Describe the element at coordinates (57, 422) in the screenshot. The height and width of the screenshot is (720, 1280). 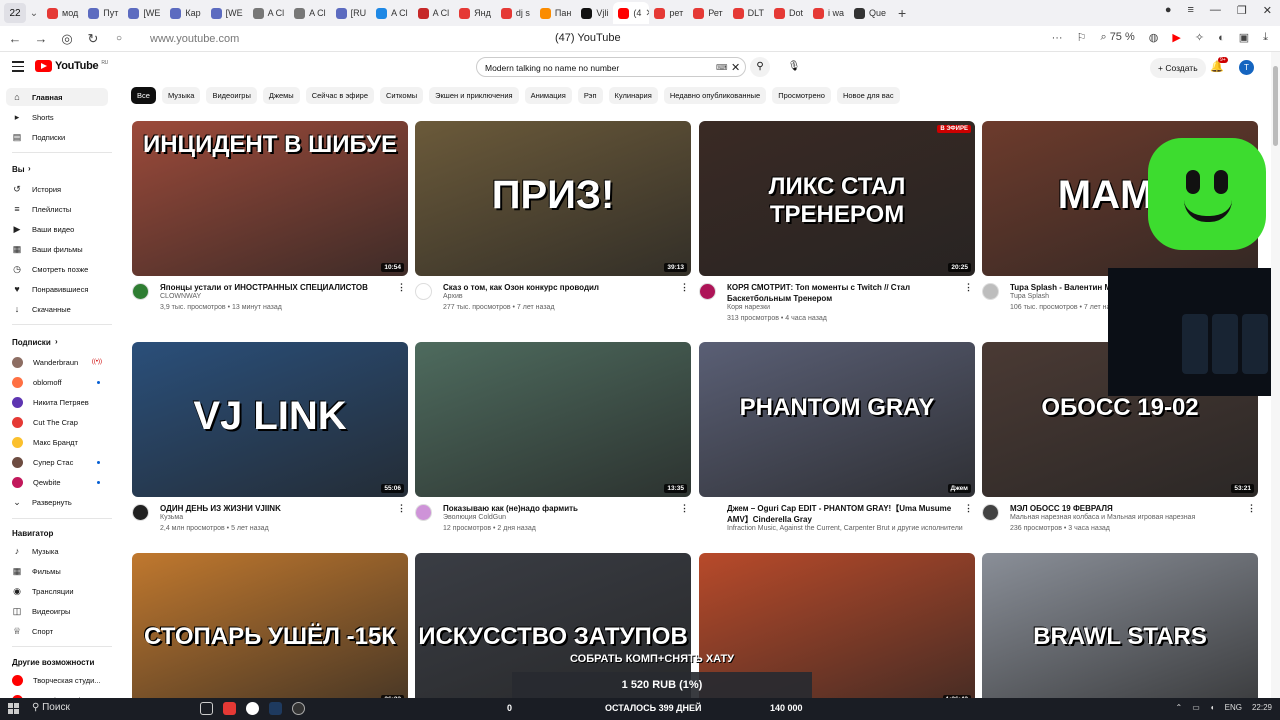
I see `sidebar-subscription: Cut The Crap` at that location.